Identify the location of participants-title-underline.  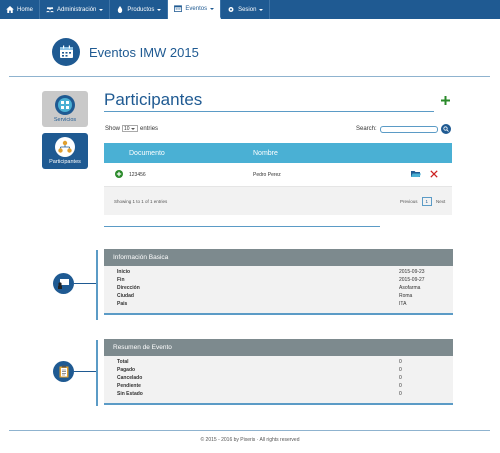
(269, 111).